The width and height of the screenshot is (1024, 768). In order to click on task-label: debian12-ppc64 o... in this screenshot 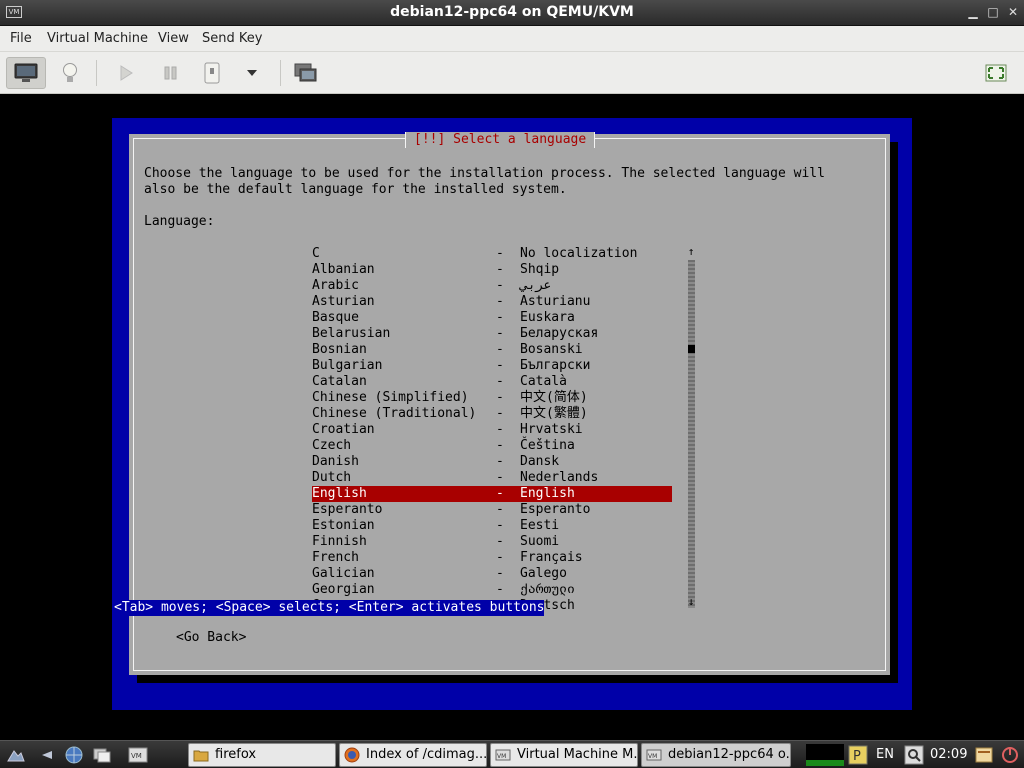, I will do `click(729, 754)`.